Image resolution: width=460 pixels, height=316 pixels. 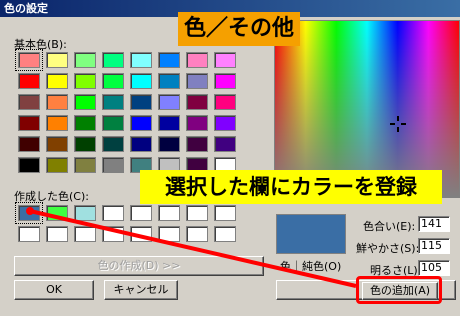 What do you see at coordinates (51, 196) in the screenshot?
I see `custom-colors-label: 作成した色(C):` at bounding box center [51, 196].